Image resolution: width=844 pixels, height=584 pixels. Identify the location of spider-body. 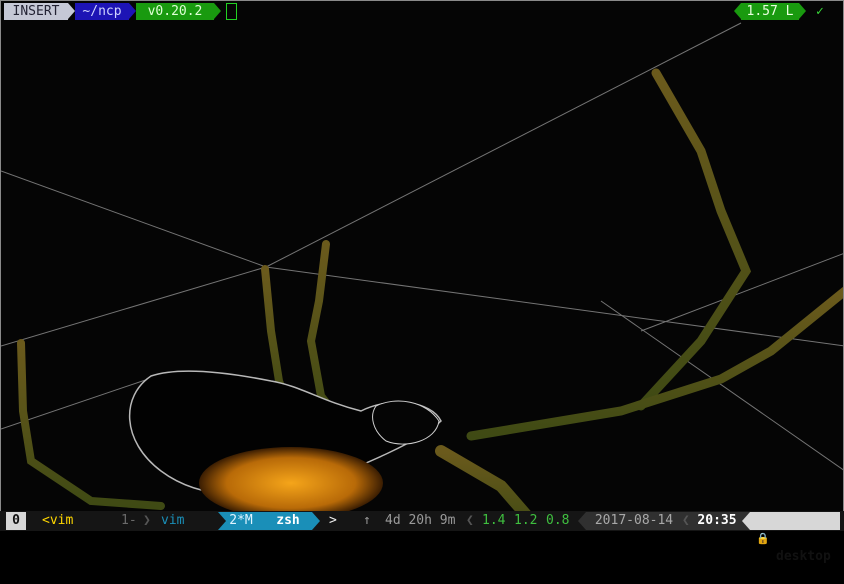
(285, 444).